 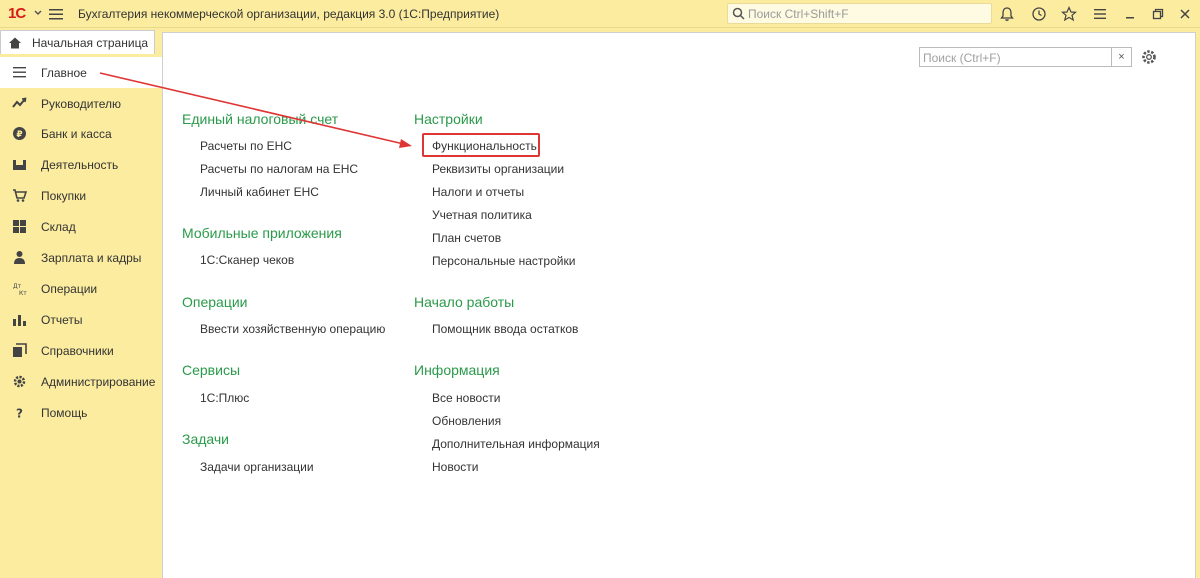 I want to click on section-title-ens: Единый налоговый счет, so click(x=260, y=119).